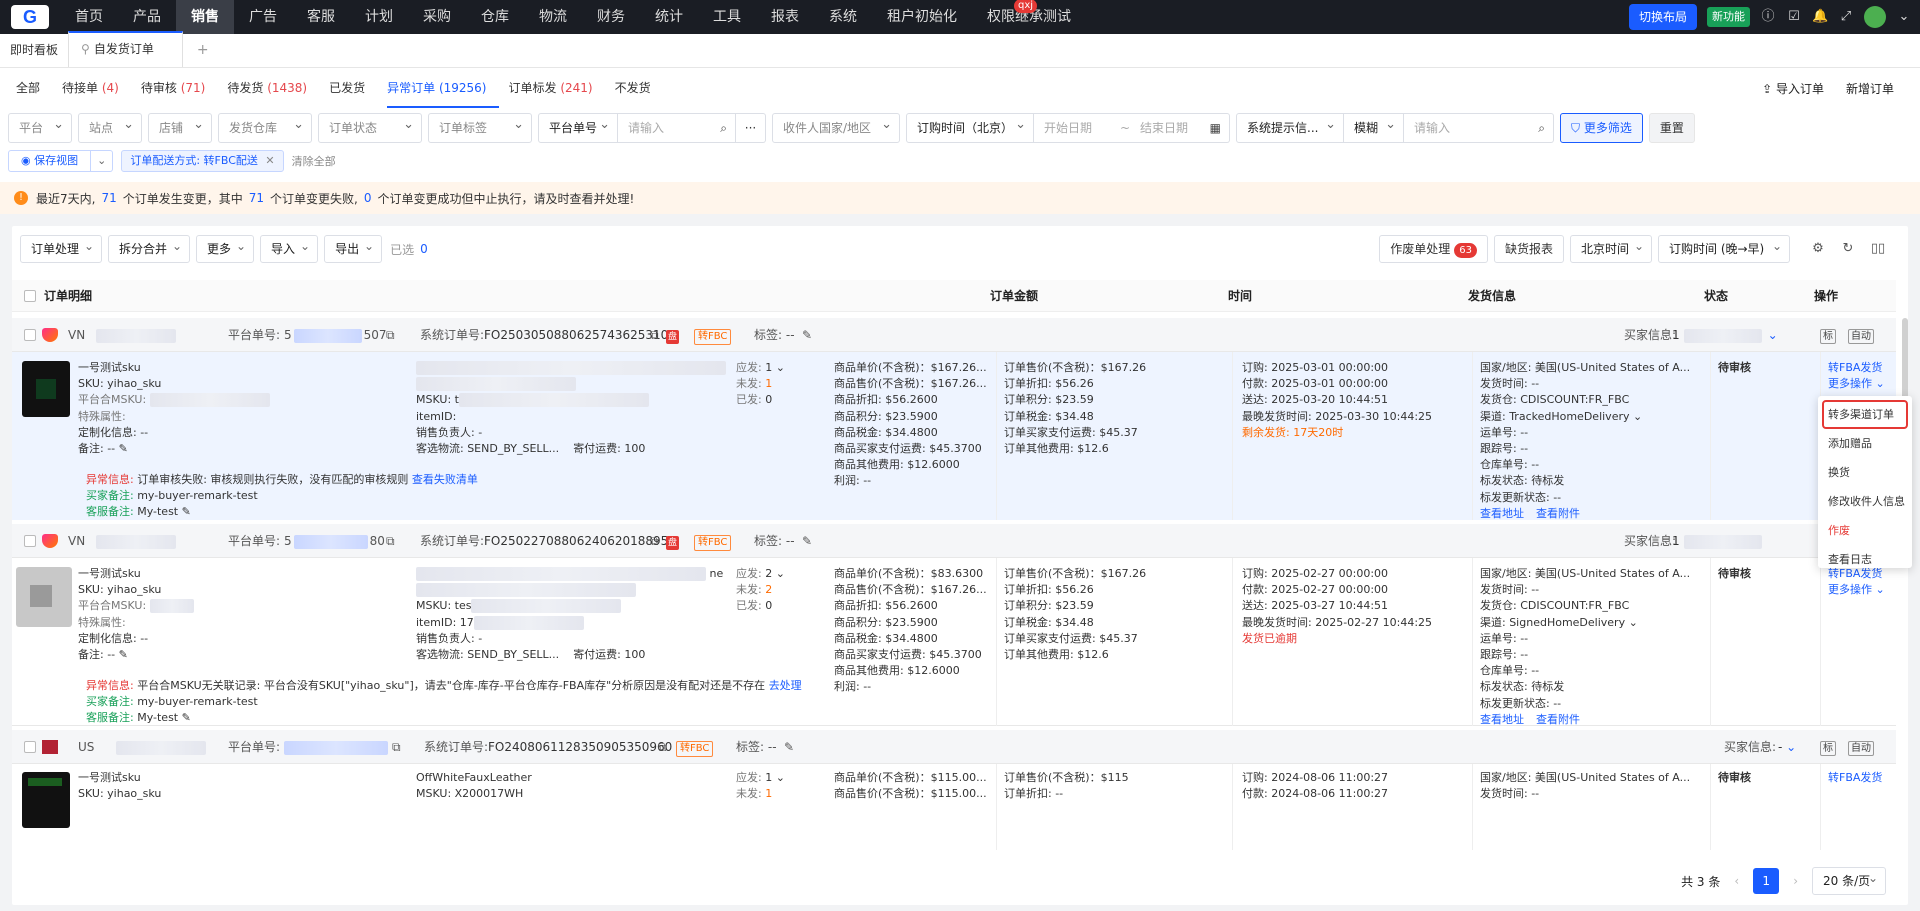 This screenshot has height=911, width=1920. I want to click on columns-icon: ▯▯, so click(1878, 249).